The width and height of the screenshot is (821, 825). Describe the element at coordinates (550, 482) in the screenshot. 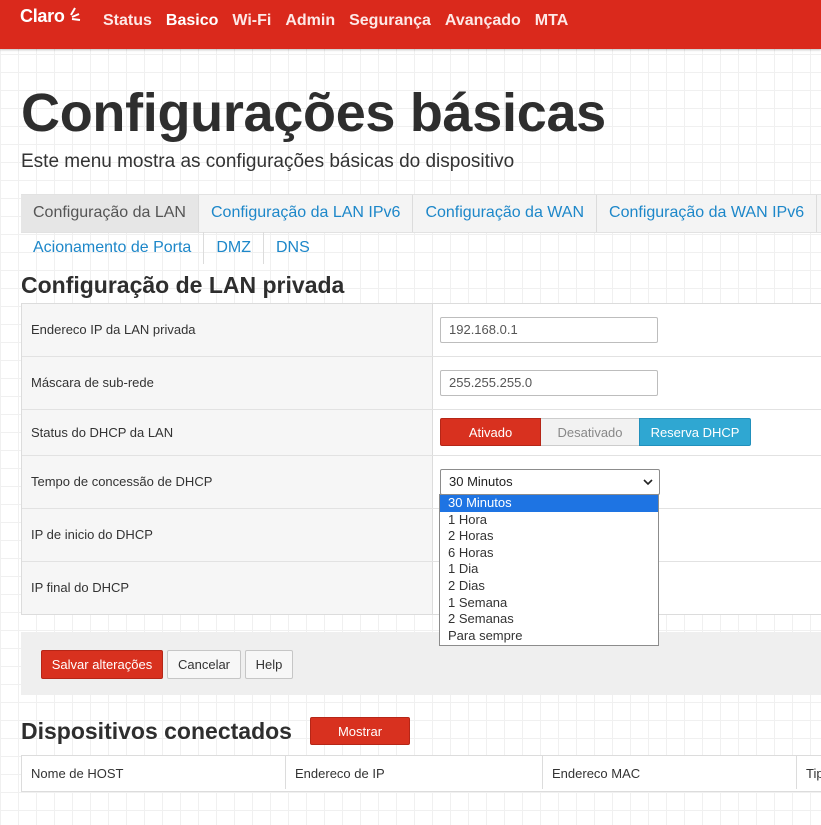

I see `lease-time-select: 30 Minutos` at that location.